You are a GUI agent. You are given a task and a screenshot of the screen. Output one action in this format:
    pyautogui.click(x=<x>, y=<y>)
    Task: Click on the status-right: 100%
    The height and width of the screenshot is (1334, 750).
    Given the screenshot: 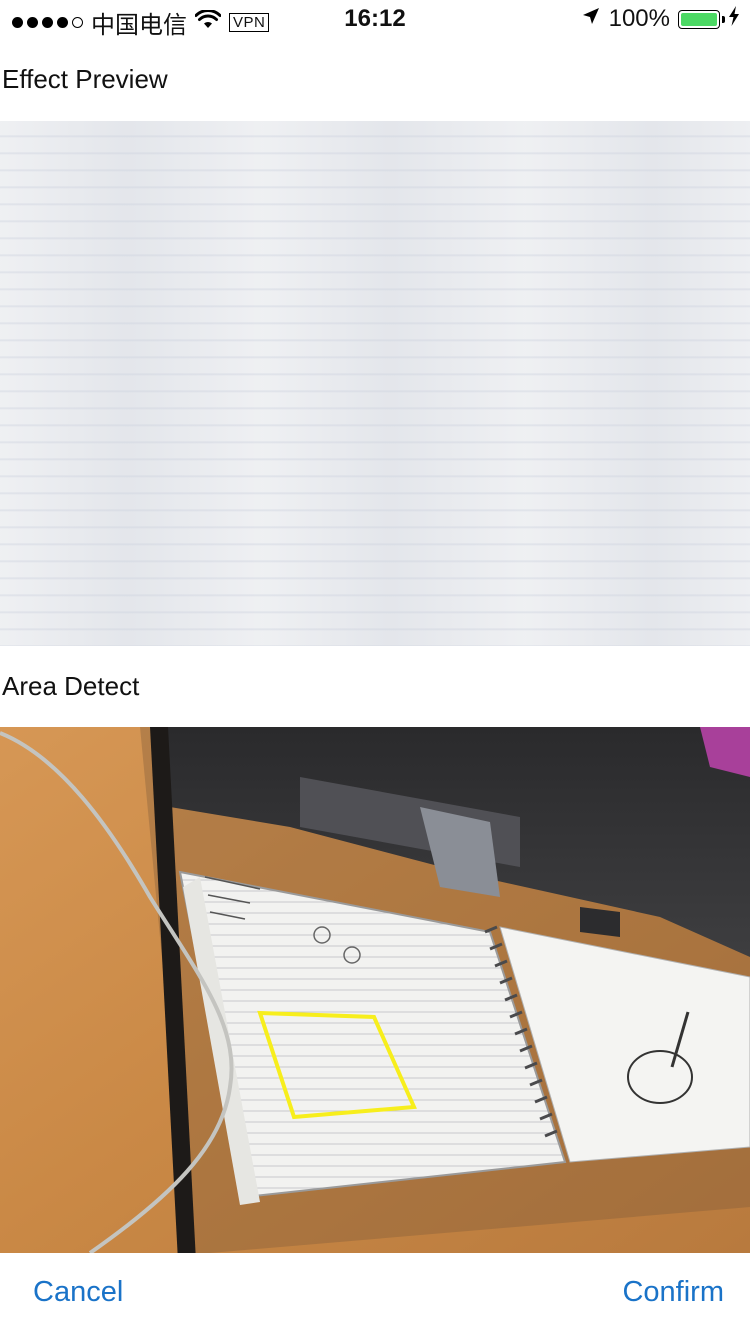 What is the action you would take?
    pyautogui.click(x=660, y=19)
    